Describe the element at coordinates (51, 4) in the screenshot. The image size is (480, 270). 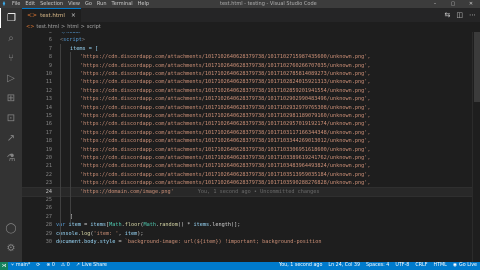
I see `menu-selection: Selection` at that location.